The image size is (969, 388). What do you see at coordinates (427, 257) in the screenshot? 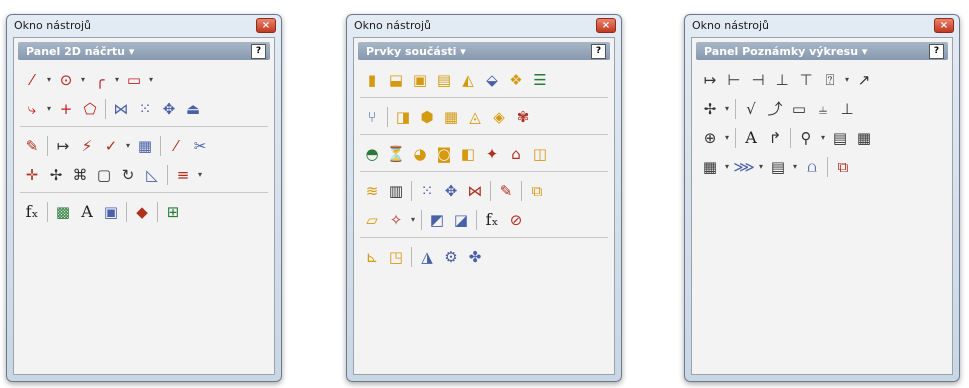
I see `tool-icon: ◮` at bounding box center [427, 257].